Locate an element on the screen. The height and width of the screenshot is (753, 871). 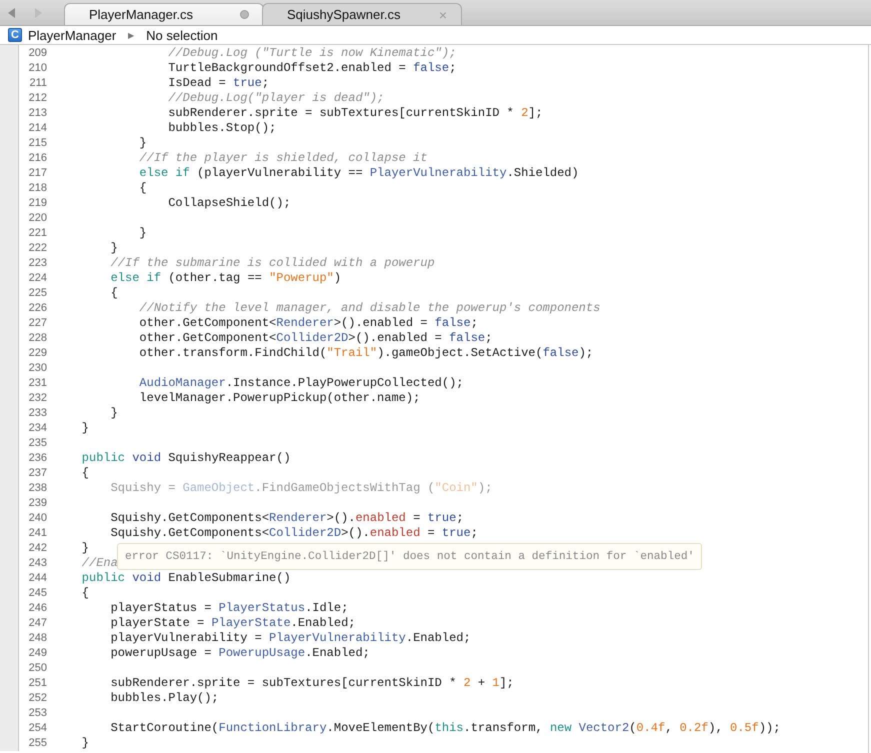
code-line: TurtleBackgroundOffset2.enabled = false; is located at coordinates (311, 67).